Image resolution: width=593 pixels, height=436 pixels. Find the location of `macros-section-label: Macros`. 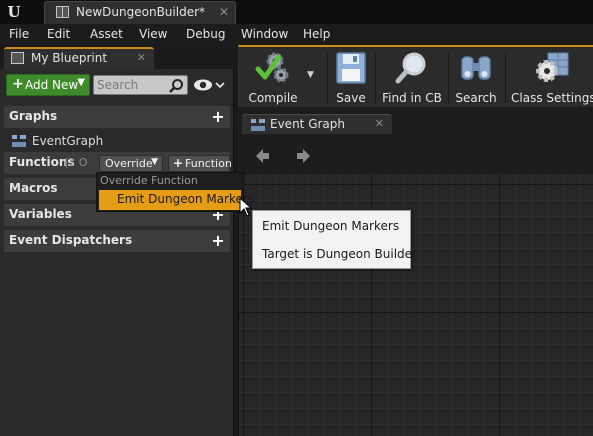

macros-section-label: Macros is located at coordinates (33, 188).